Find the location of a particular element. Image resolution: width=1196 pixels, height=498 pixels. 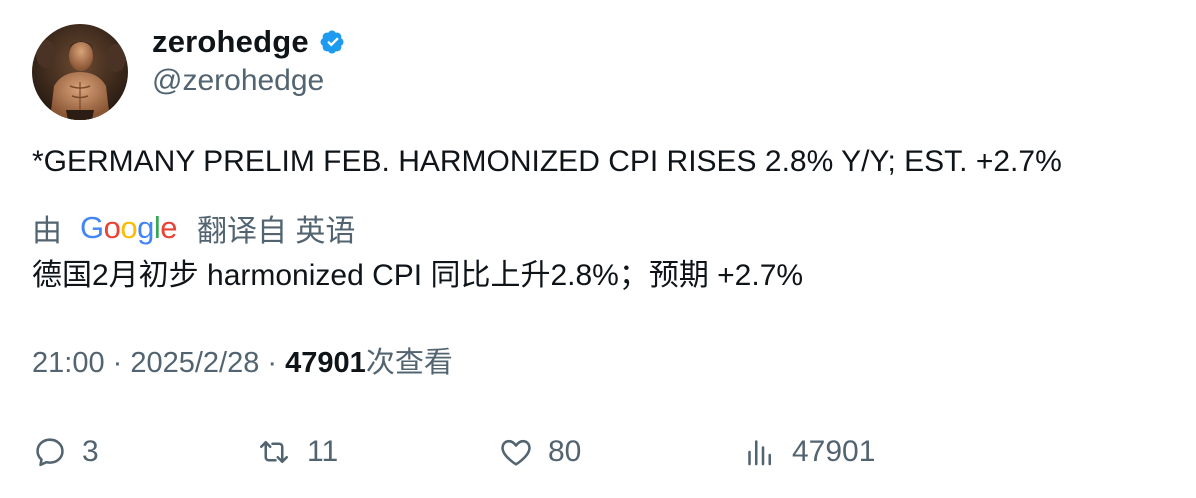

views-label: 次查看 is located at coordinates (409, 363).